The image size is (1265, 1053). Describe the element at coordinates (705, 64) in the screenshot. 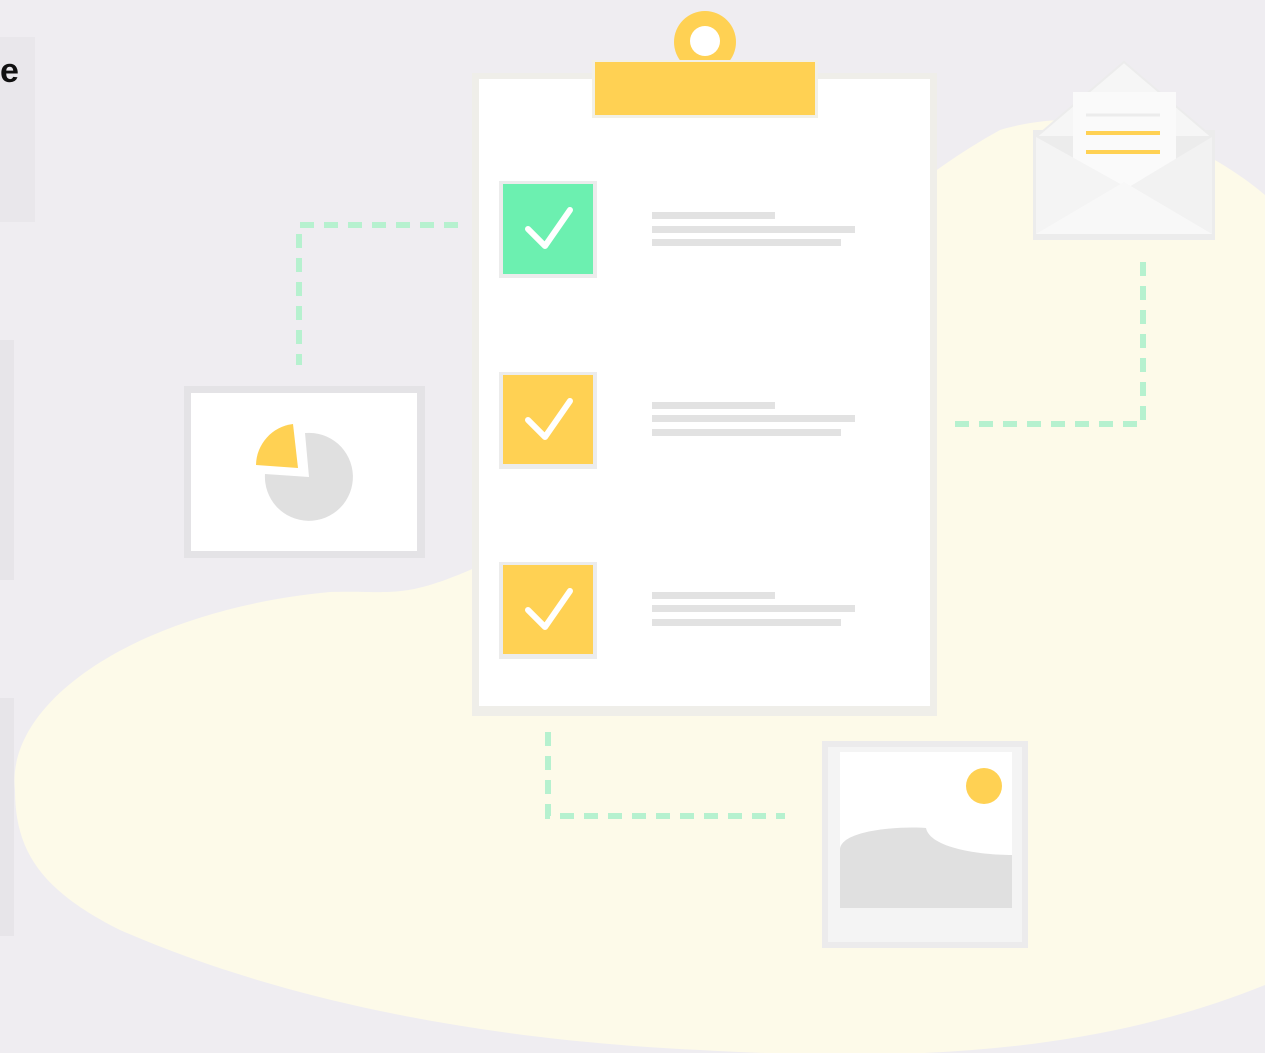

I see `clipboard-icon` at that location.